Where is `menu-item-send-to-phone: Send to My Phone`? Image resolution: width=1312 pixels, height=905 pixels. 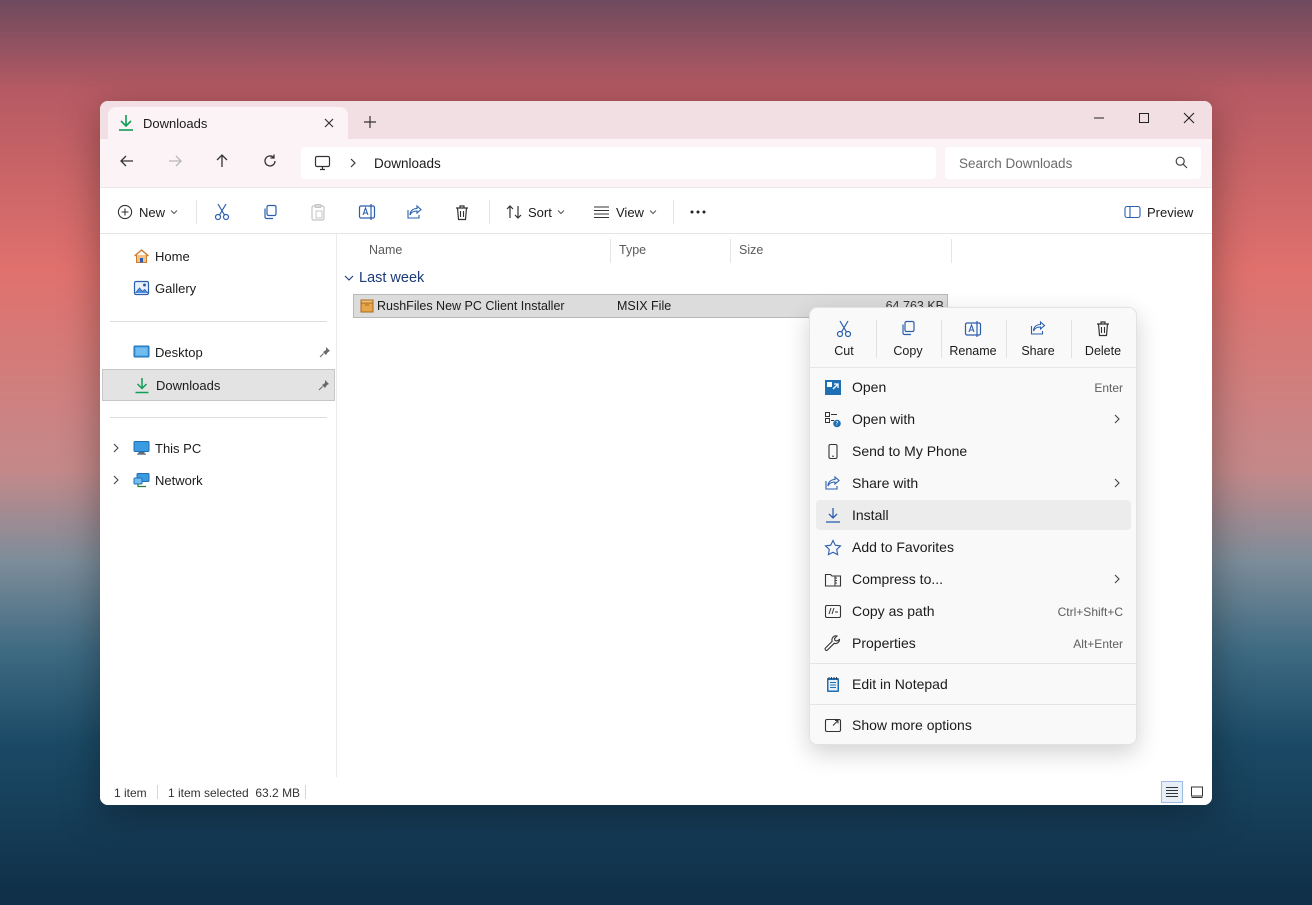
menu-item-send-to-phone: Send to My Phone is located at coordinates (973, 451).